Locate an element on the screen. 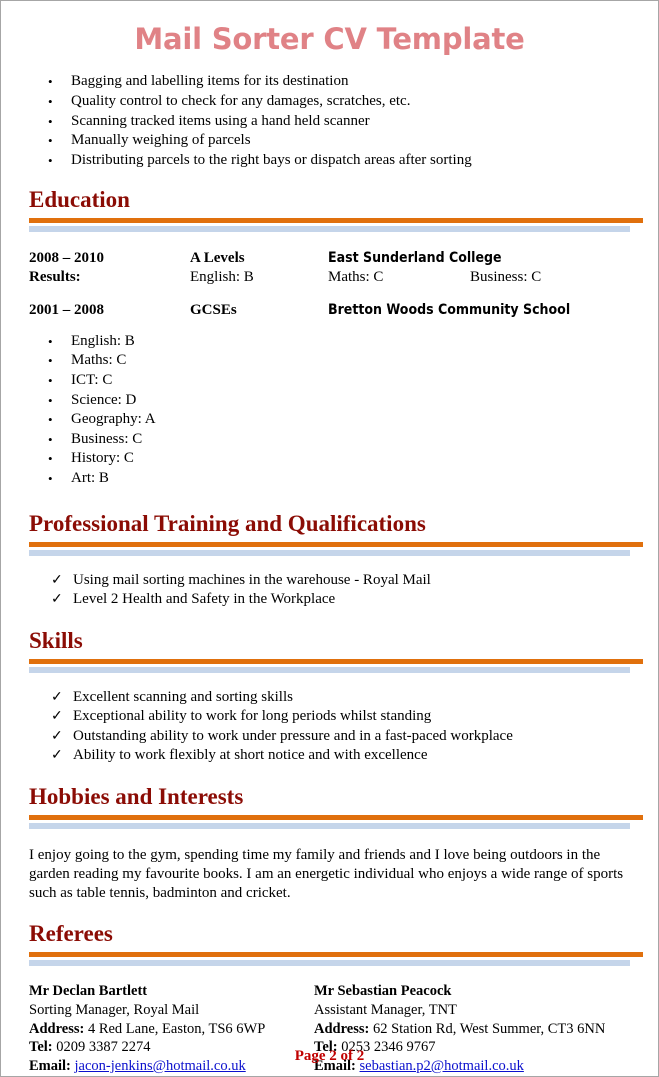  address-label: Address: is located at coordinates (57, 1028).